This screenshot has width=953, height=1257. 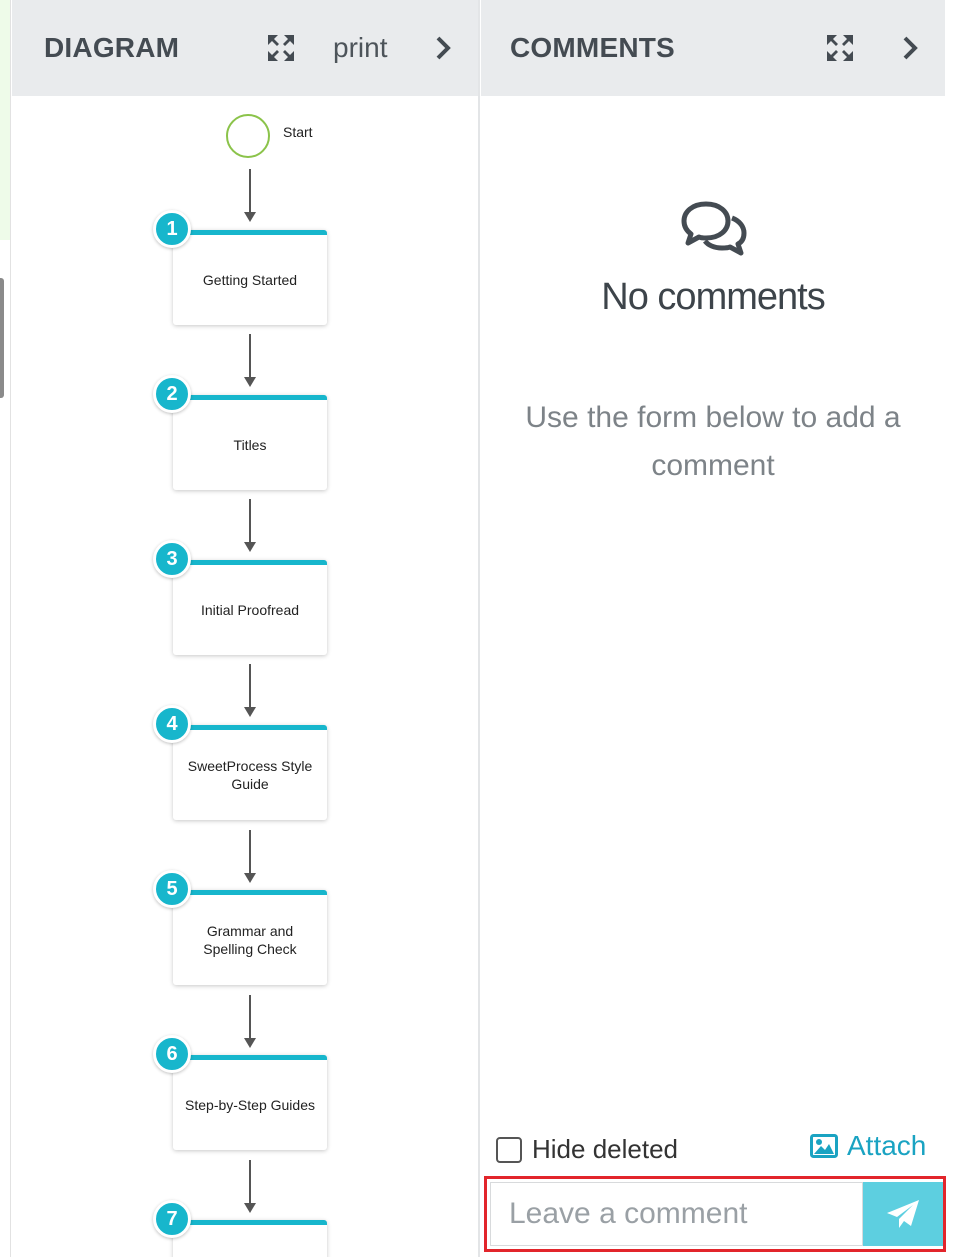 I want to click on paper-plane-icon, so click(x=903, y=1214).